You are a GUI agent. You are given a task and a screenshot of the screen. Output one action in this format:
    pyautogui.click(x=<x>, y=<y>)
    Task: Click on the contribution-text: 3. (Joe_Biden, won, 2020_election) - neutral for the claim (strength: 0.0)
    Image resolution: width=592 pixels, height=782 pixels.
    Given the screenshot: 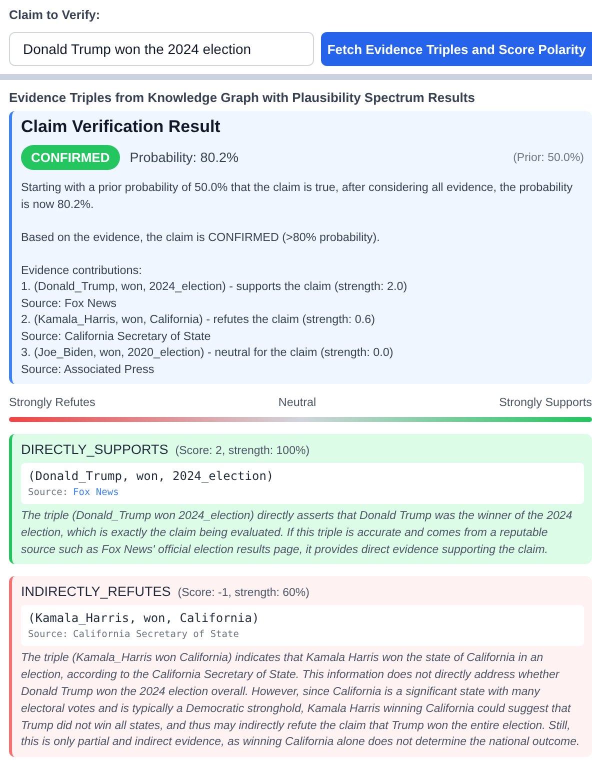 What is the action you would take?
    pyautogui.click(x=207, y=353)
    